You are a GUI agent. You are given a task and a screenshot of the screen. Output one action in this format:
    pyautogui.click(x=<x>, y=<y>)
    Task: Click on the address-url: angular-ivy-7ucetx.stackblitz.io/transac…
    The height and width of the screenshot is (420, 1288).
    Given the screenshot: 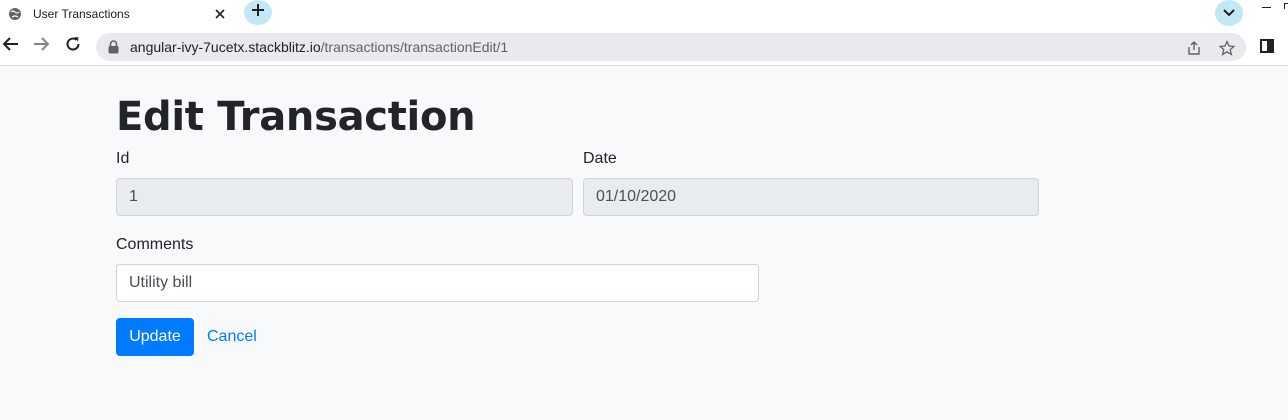 What is the action you would take?
    pyautogui.click(x=319, y=47)
    